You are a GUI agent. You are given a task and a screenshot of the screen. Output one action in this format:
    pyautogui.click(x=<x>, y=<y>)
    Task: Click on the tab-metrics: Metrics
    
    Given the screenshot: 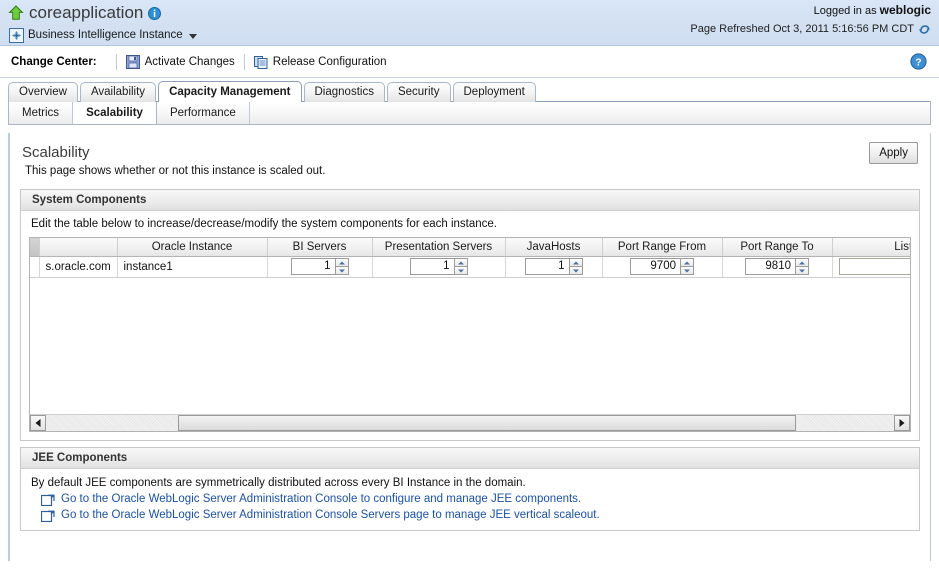 What is the action you would take?
    pyautogui.click(x=41, y=113)
    